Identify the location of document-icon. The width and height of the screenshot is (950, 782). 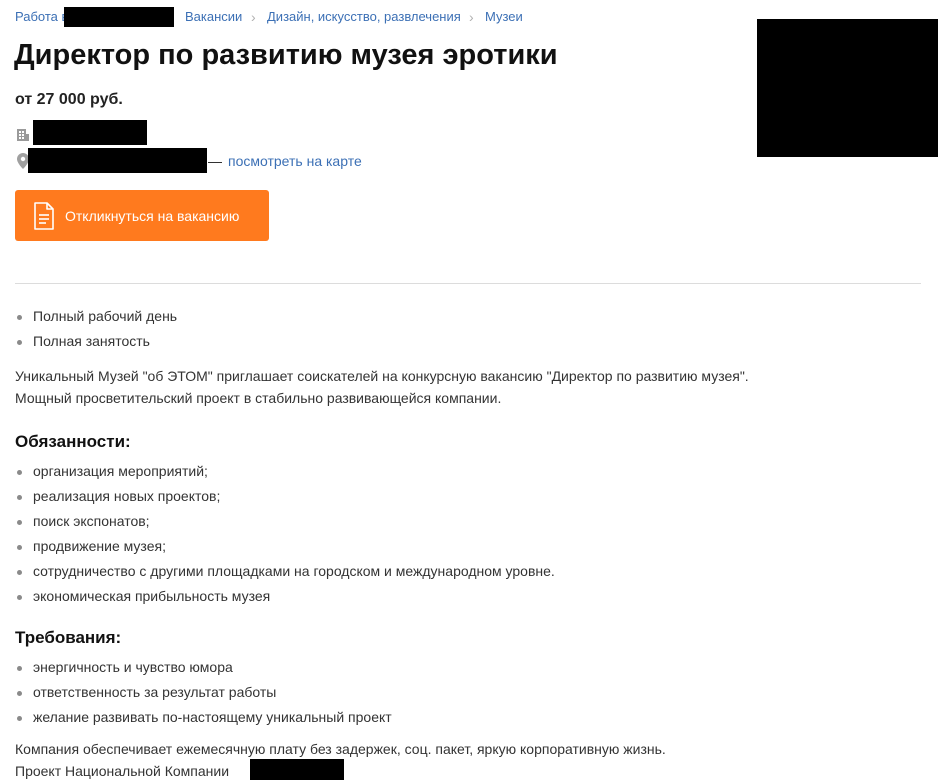
(44, 215).